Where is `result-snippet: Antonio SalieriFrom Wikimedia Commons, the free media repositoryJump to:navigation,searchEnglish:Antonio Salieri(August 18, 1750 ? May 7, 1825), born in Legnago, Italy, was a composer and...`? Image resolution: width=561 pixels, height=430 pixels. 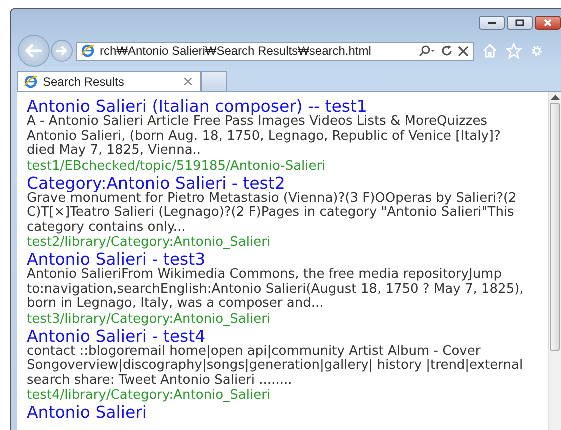
result-snippet: Antonio SalieriFrom Wikimedia Commons, the free media repositoryJump to:navigation,searchEnglish:Antonio Salieri(August 18, 1750 ? May 7, 1825), born in Legnago, Italy, was a composer and... is located at coordinates (276, 290).